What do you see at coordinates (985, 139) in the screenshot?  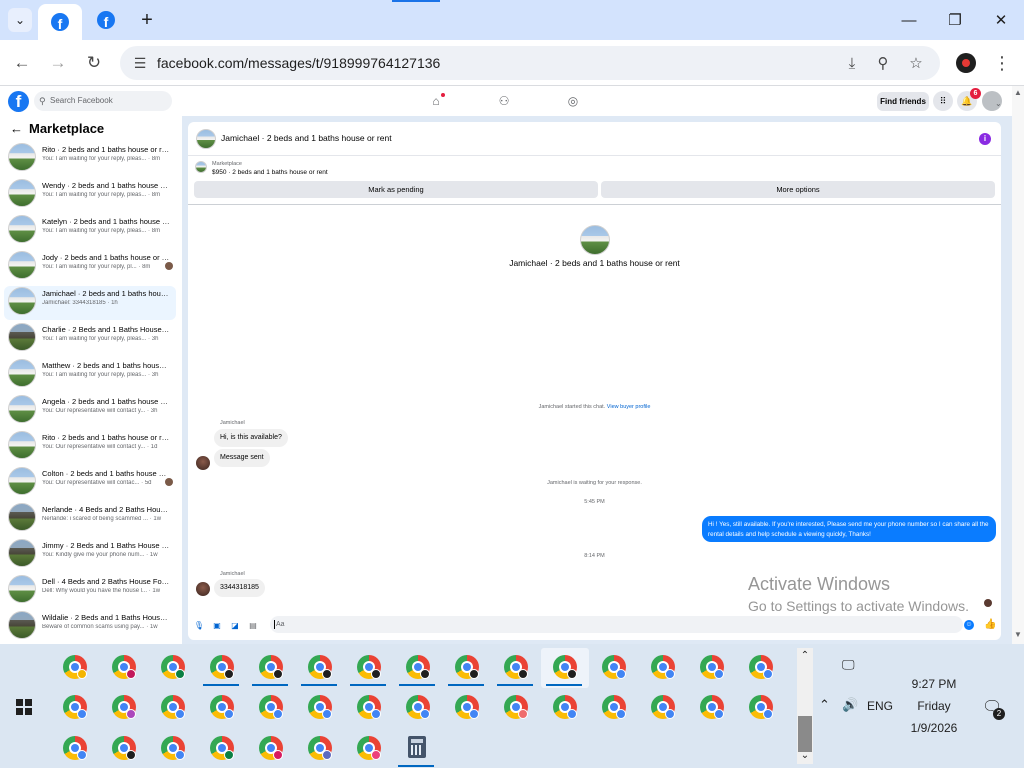 I see `info-icon: i` at bounding box center [985, 139].